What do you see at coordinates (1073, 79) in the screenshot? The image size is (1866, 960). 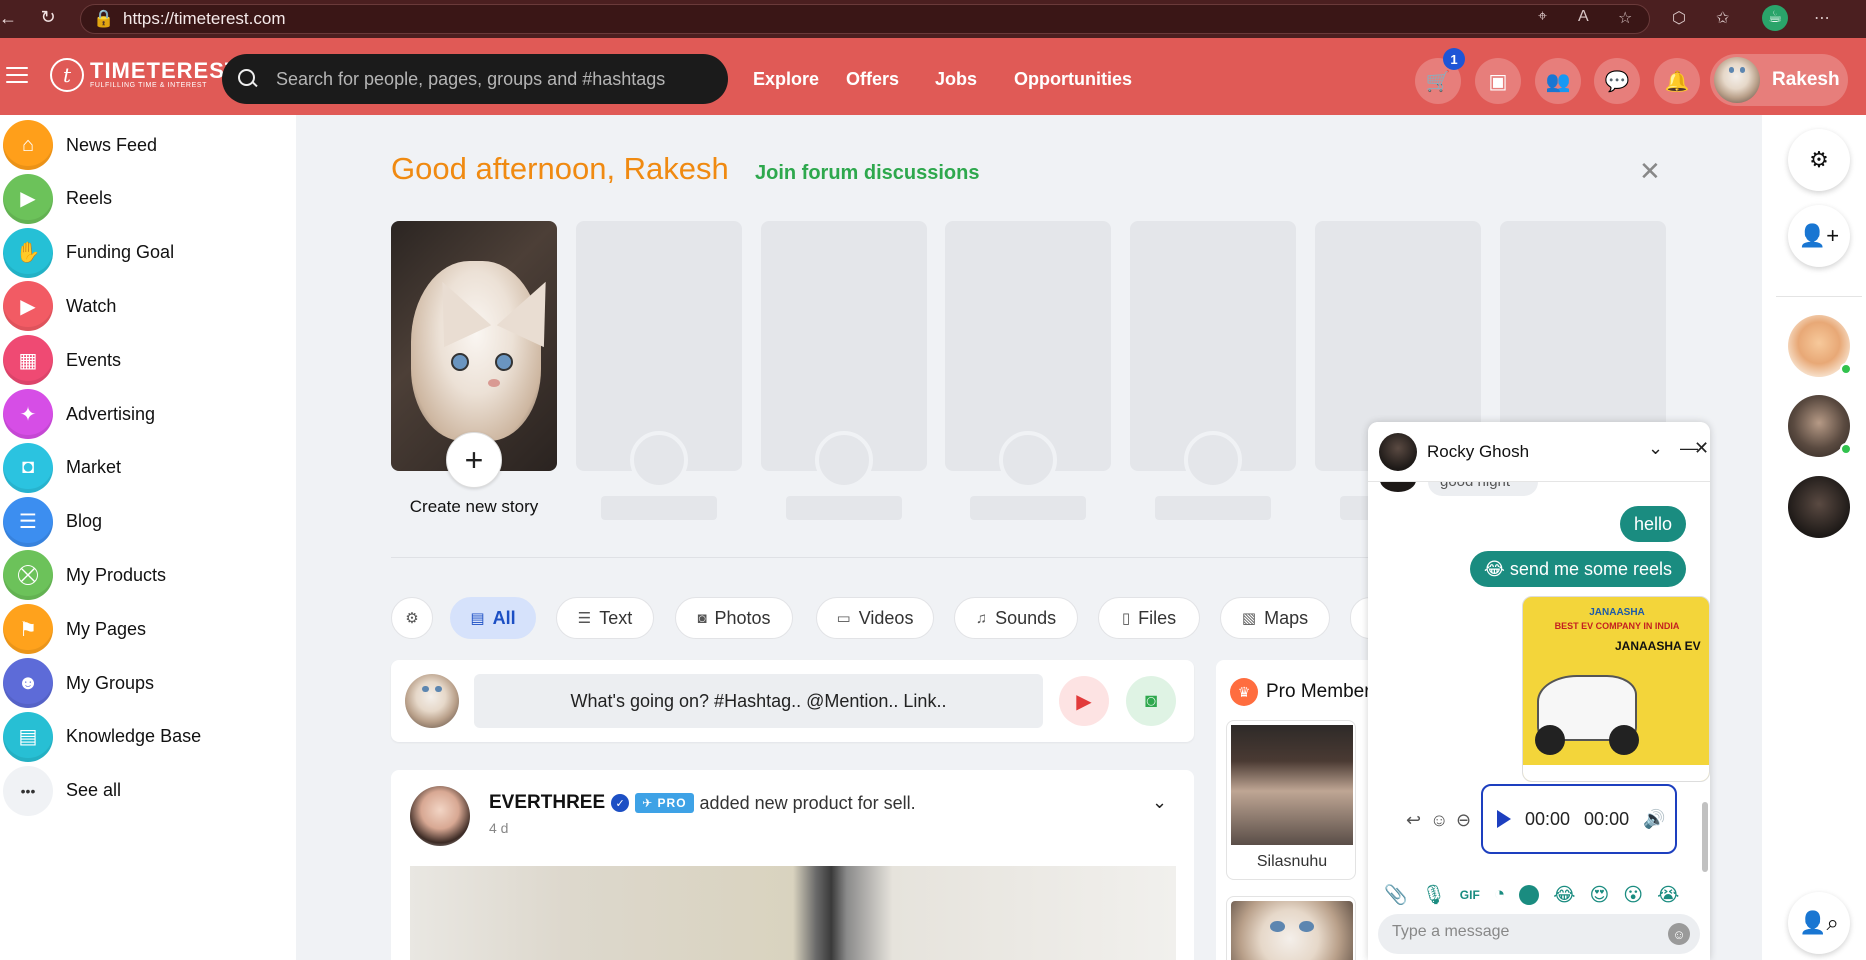 I see `nav-opportunities: Opportunities` at bounding box center [1073, 79].